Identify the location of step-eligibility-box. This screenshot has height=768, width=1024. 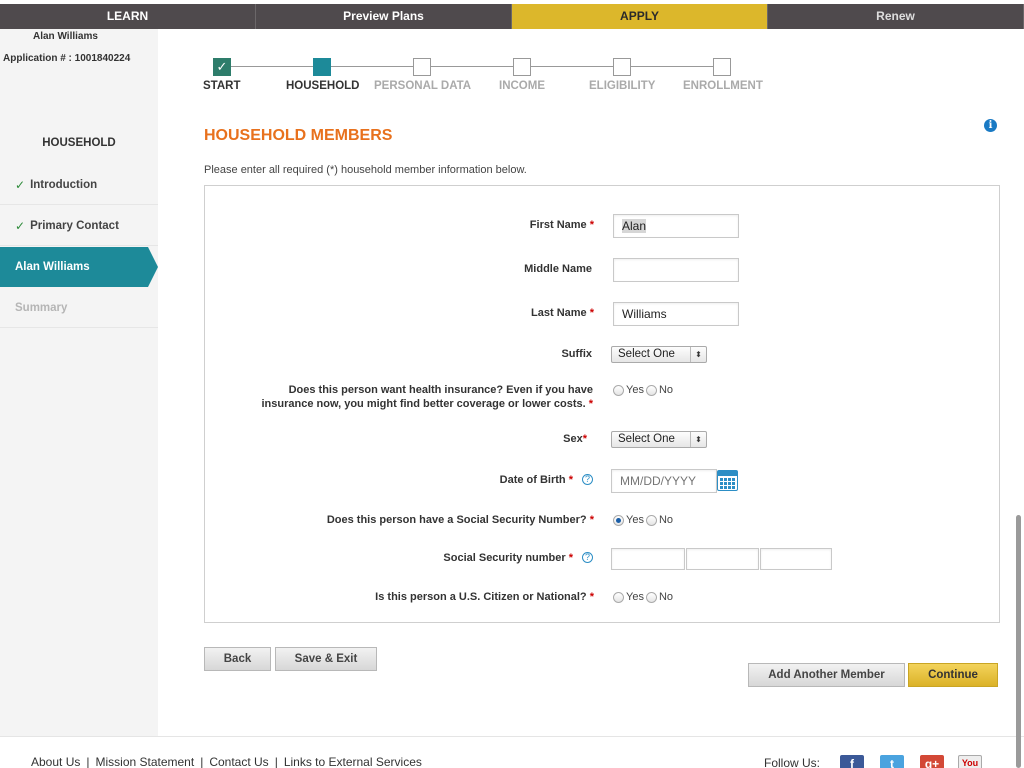
(622, 67).